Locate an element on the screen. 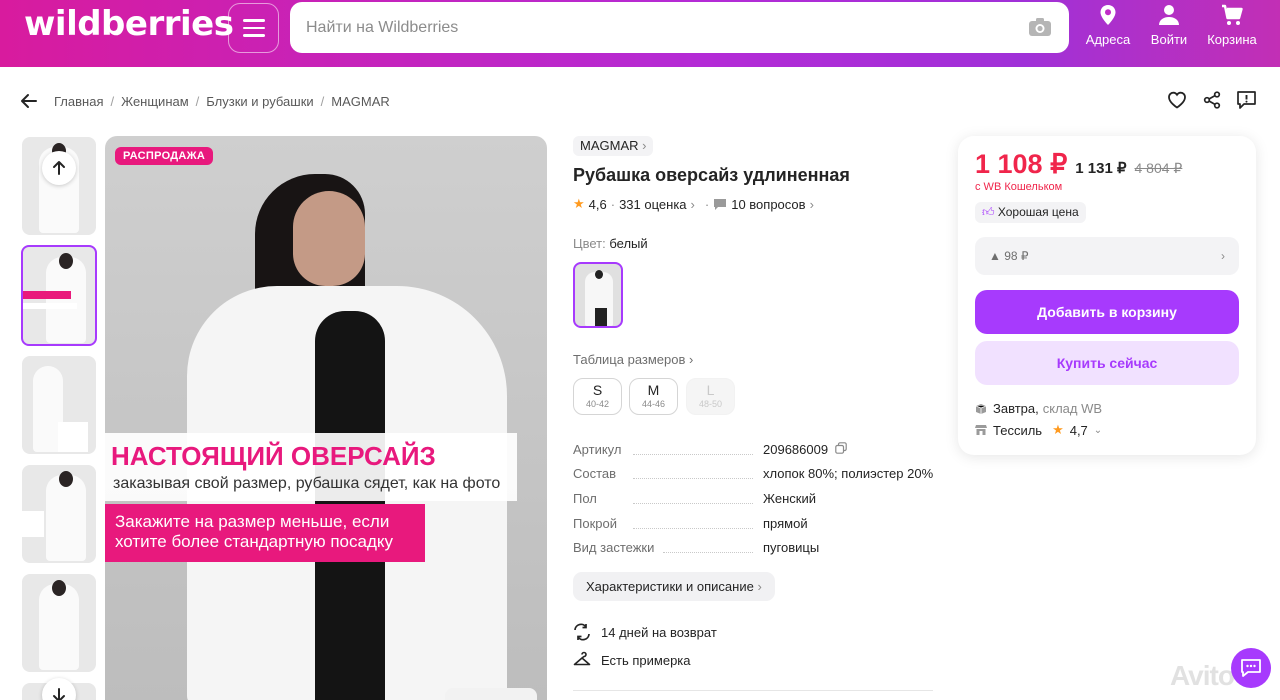 The width and height of the screenshot is (1280, 700). breadcrumb: Главная / Женщинам / Блузки и рубашки / MAGMAR is located at coordinates (222, 101).